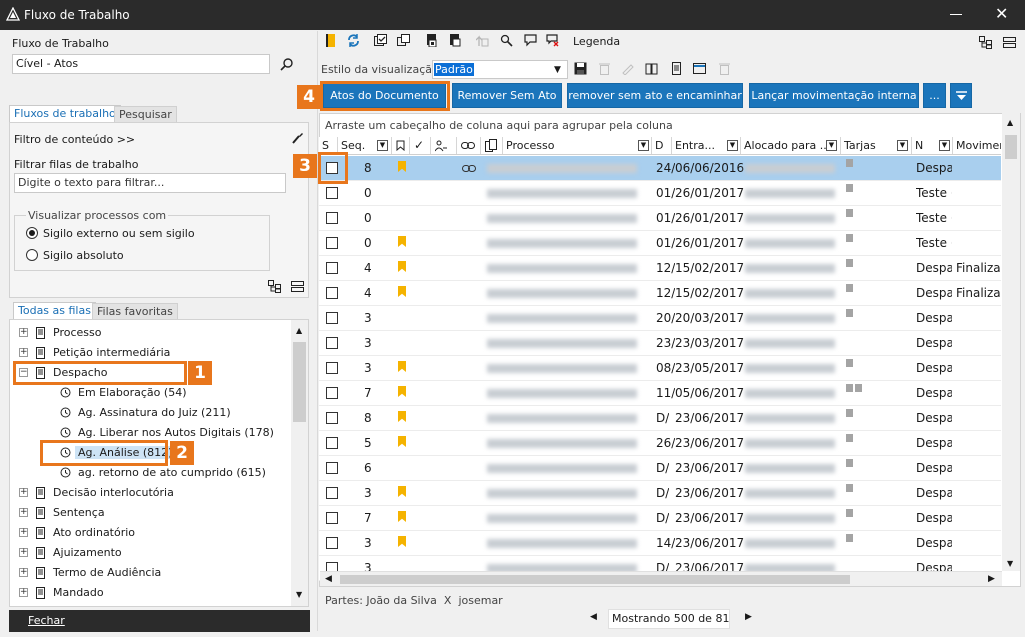 Image resolution: width=1025 pixels, height=637 pixels. I want to click on search-user-icon, so click(506, 40).